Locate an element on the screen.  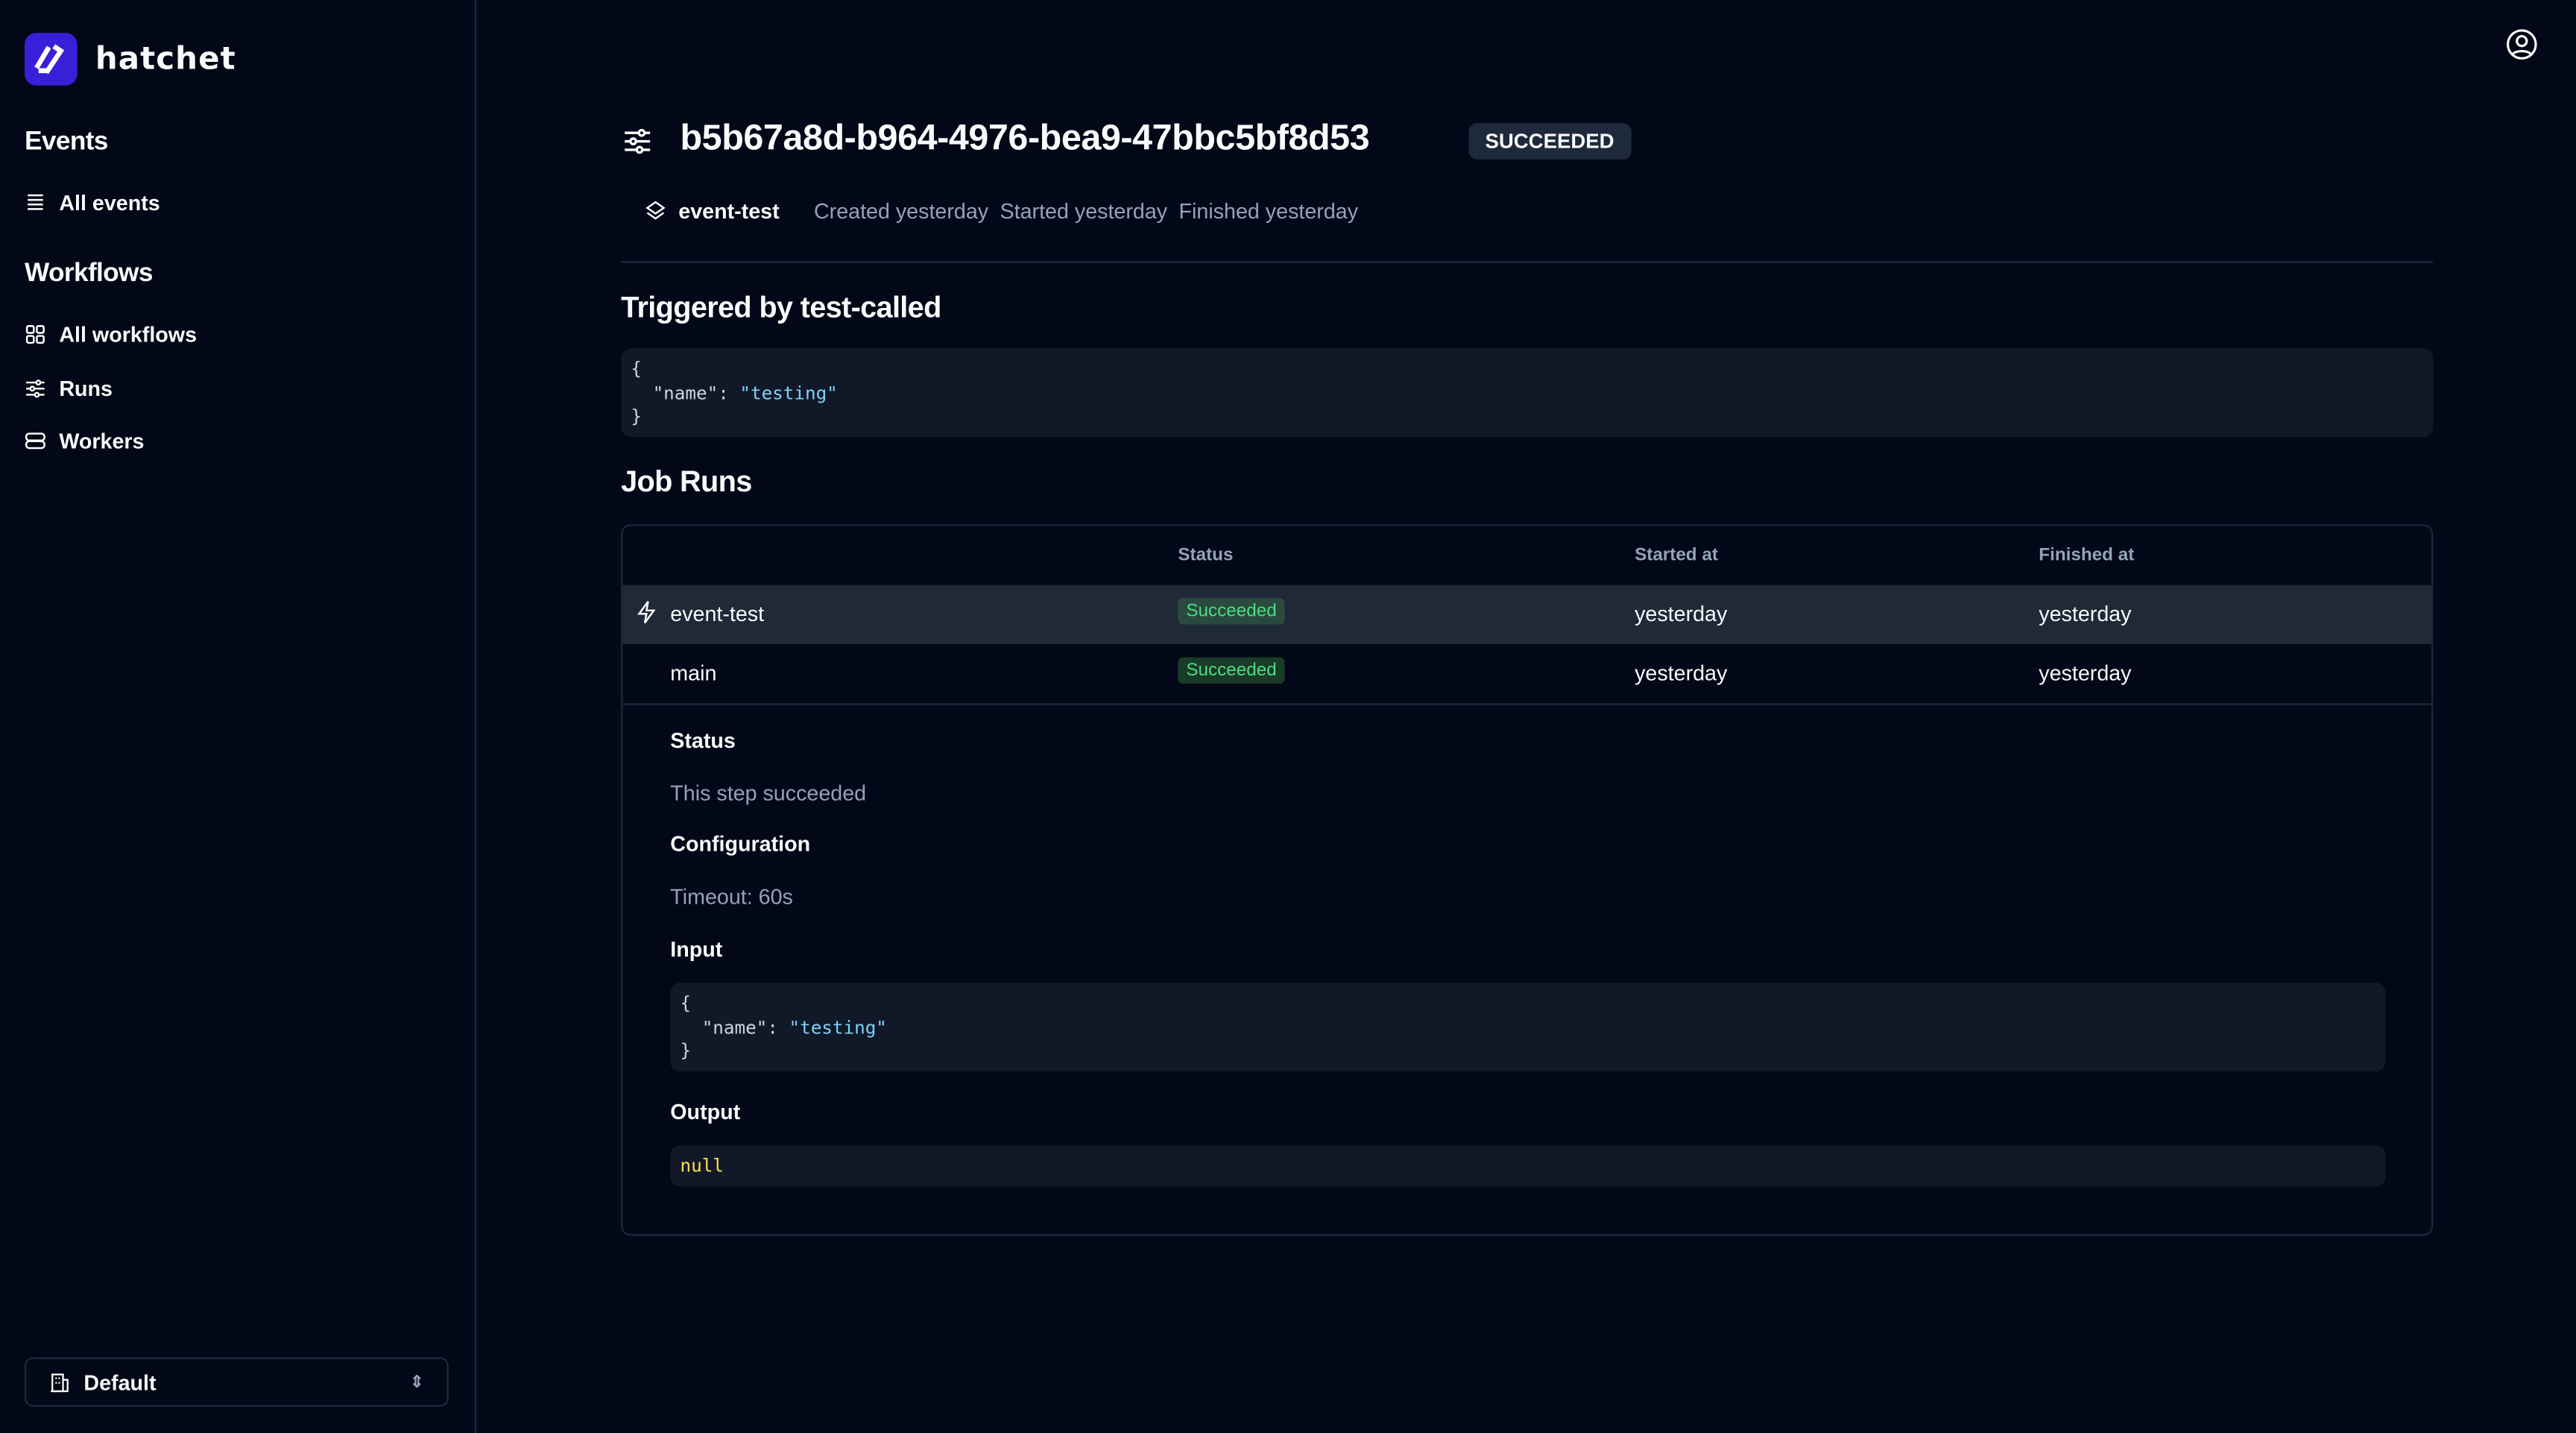
page-title: b5b67a8d-b964-4976-bea9-47bbc5bf8d53 is located at coordinates (1025, 137).